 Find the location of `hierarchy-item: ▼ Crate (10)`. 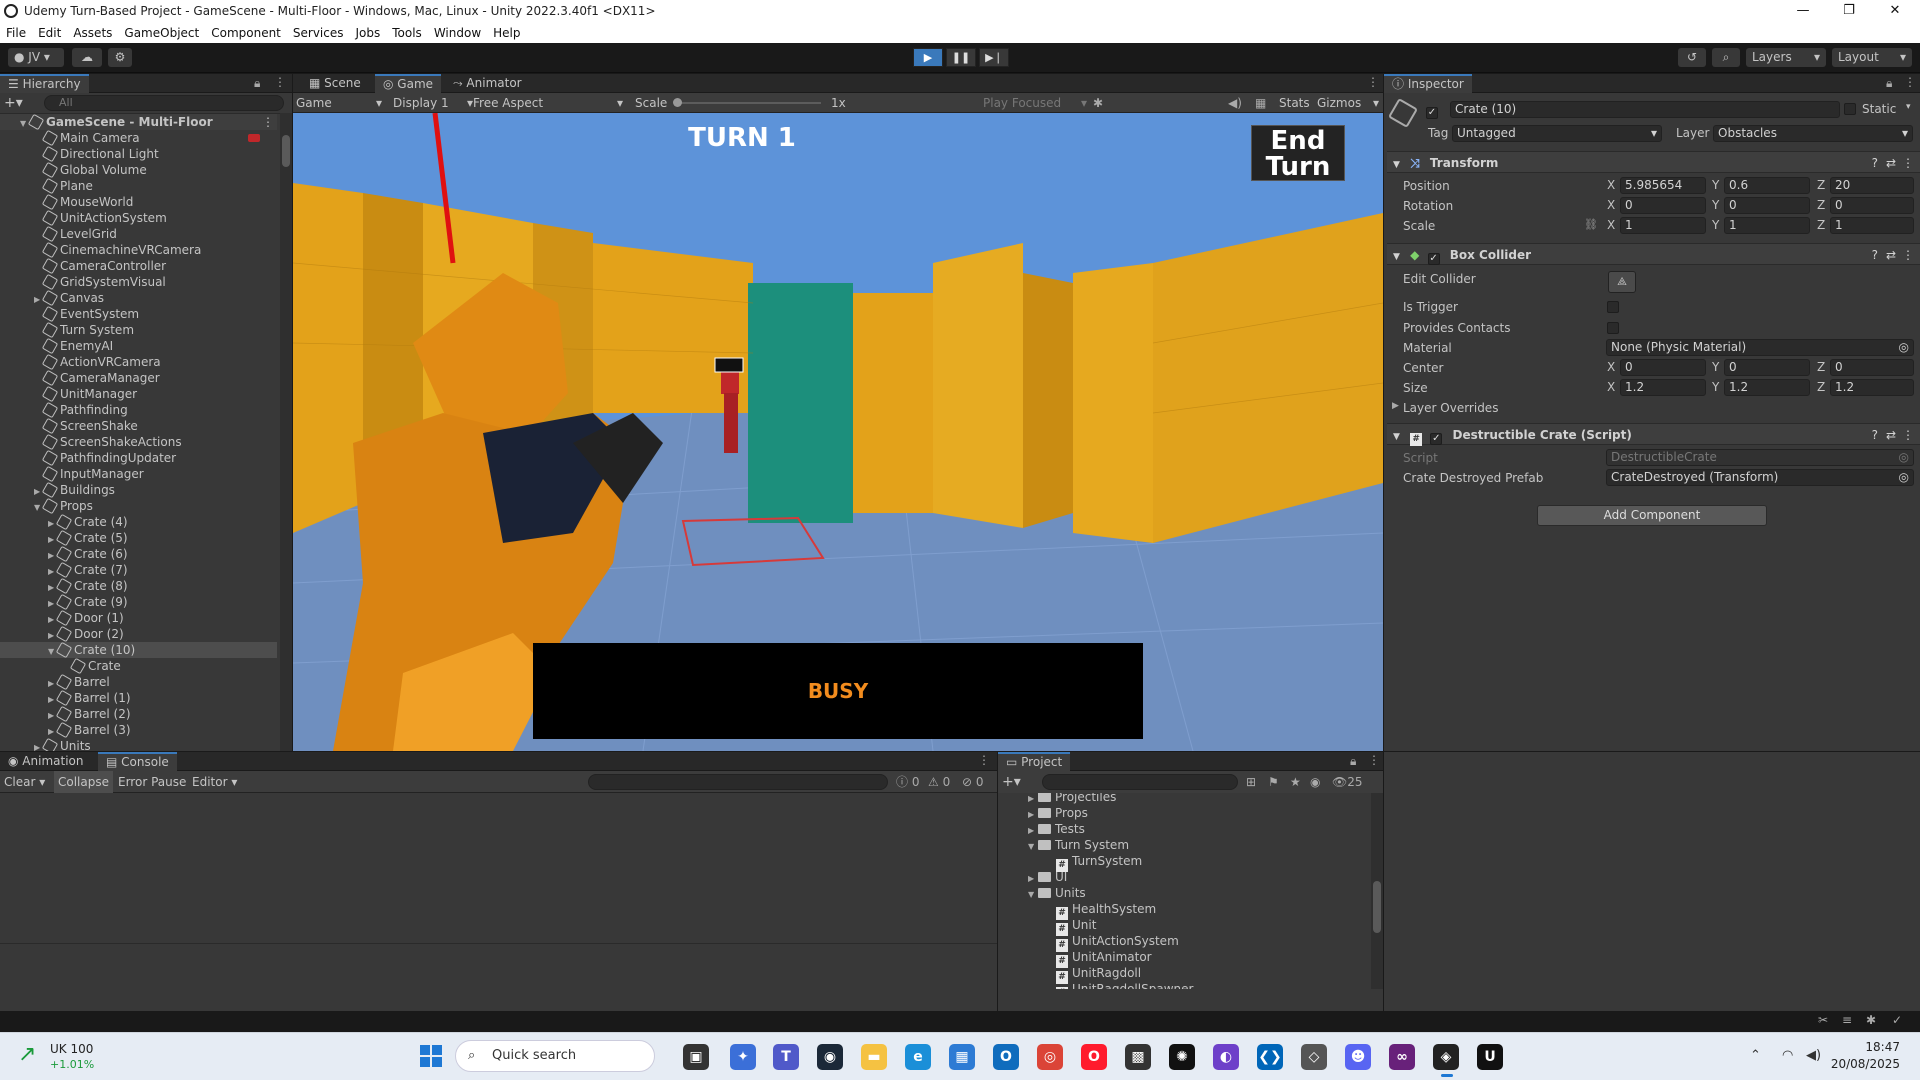

hierarchy-item: ▼ Crate (10) is located at coordinates (138, 650).